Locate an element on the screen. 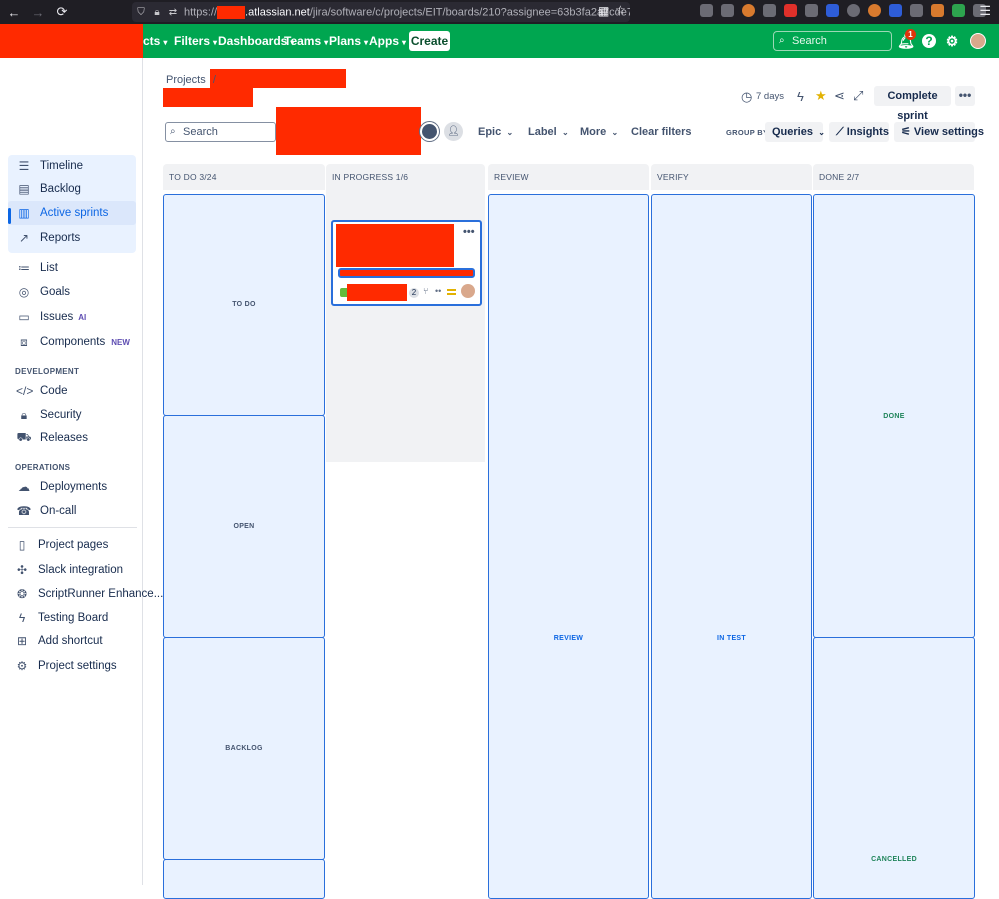 Image resolution: width=999 pixels, height=899 pixels. search-icon: ⌕ is located at coordinates (782, 40).